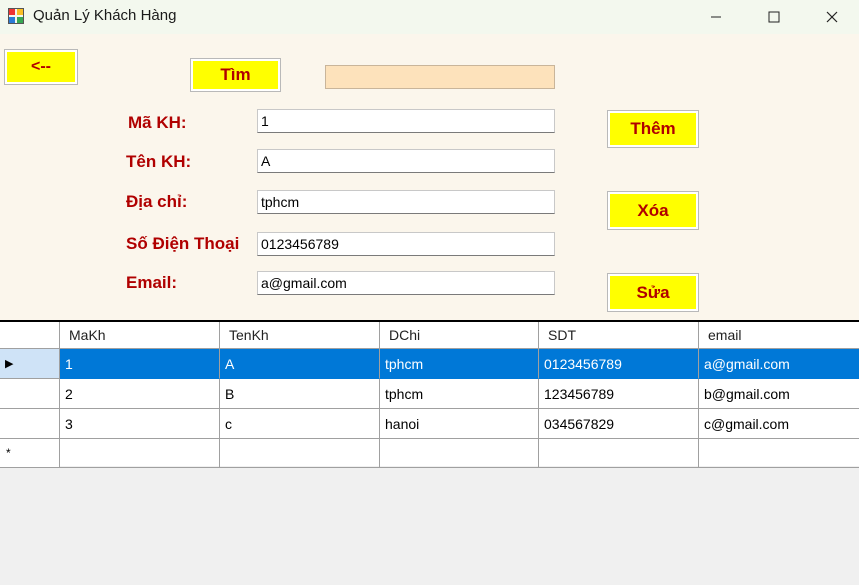  Describe the element at coordinates (300, 335) in the screenshot. I see `column-header-tenkh: TenKh` at that location.